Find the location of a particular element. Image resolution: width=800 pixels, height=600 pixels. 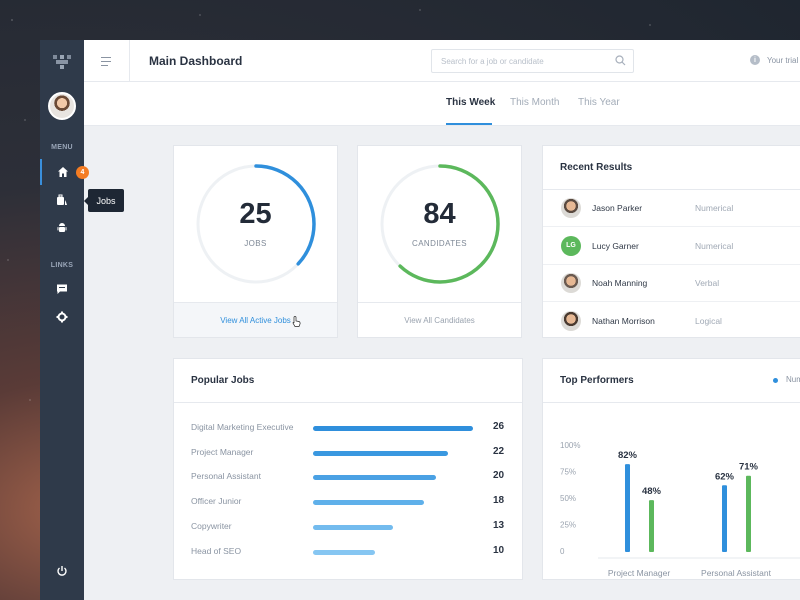

tab-this-week: This Week is located at coordinates (470, 102).